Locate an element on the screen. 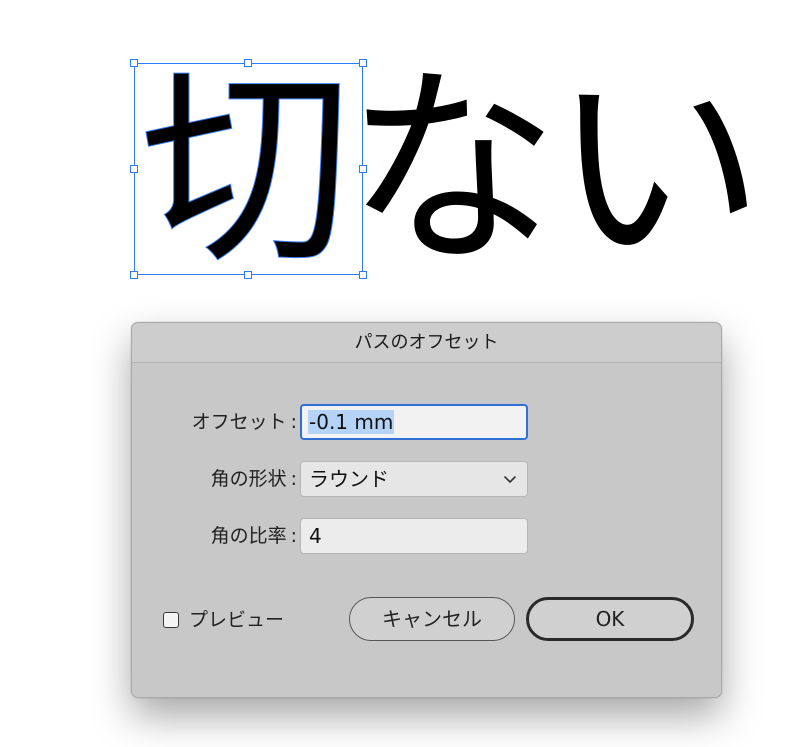  selection-handle-bottom-middle is located at coordinates (248, 275).